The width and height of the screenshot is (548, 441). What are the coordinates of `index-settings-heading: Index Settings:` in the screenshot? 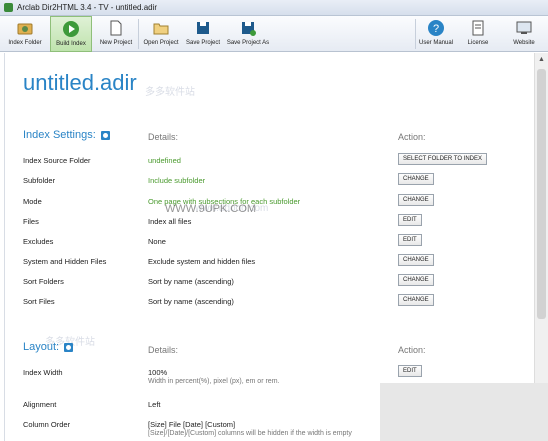 It's located at (66, 135).